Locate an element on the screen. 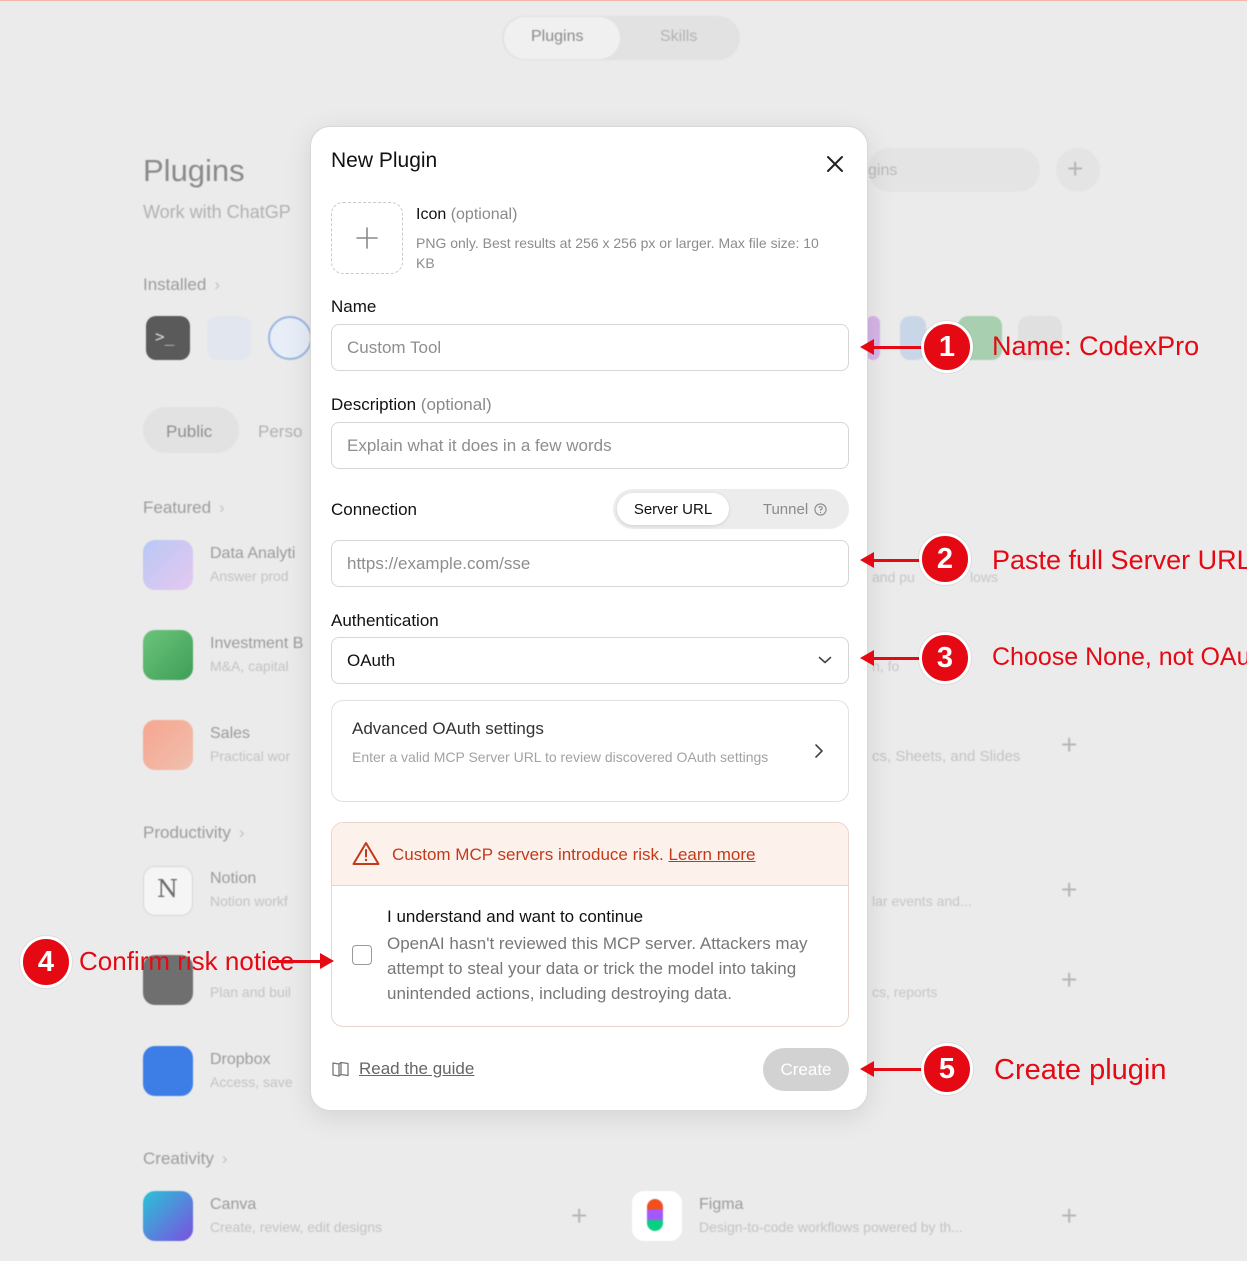 This screenshot has width=1247, height=1261. tab-skills: Skills is located at coordinates (678, 37).